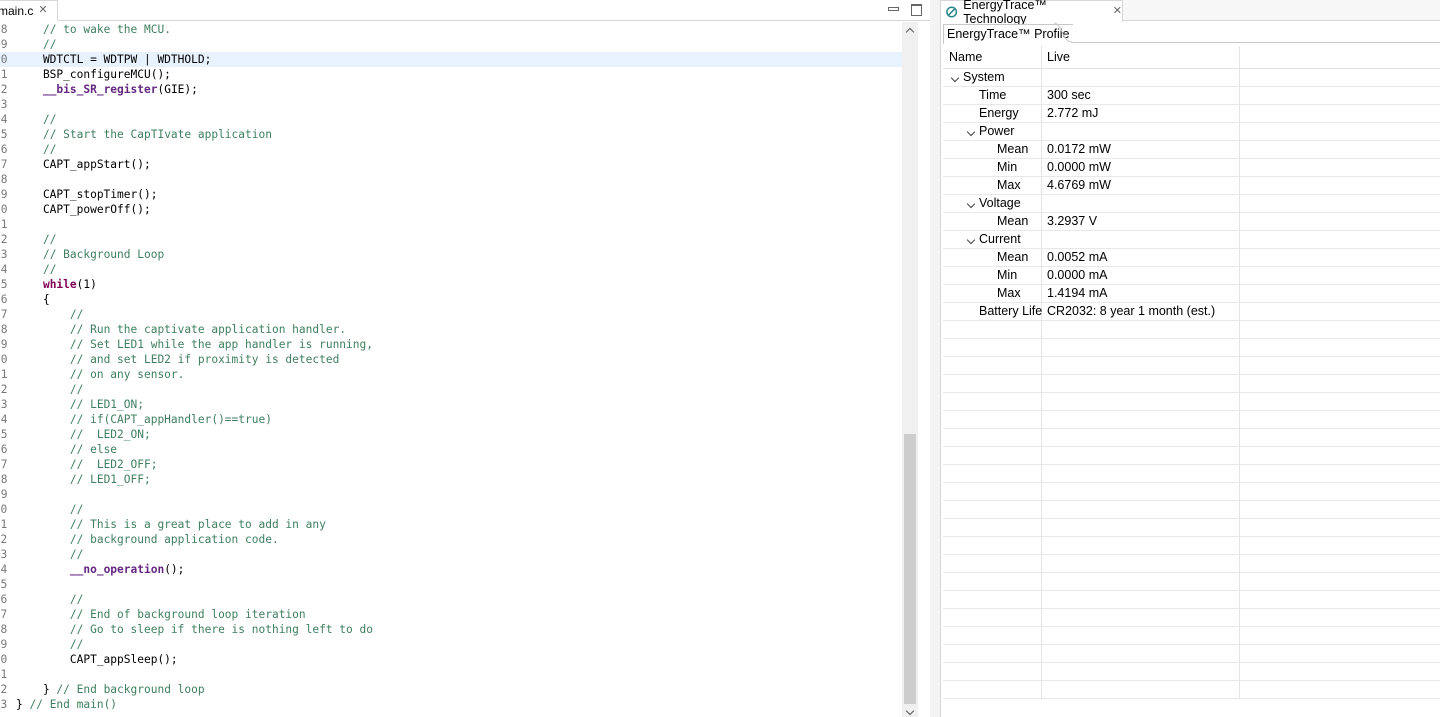 The height and width of the screenshot is (717, 1440). What do you see at coordinates (1191, 204) in the screenshot?
I see `tree-row: Voltage` at bounding box center [1191, 204].